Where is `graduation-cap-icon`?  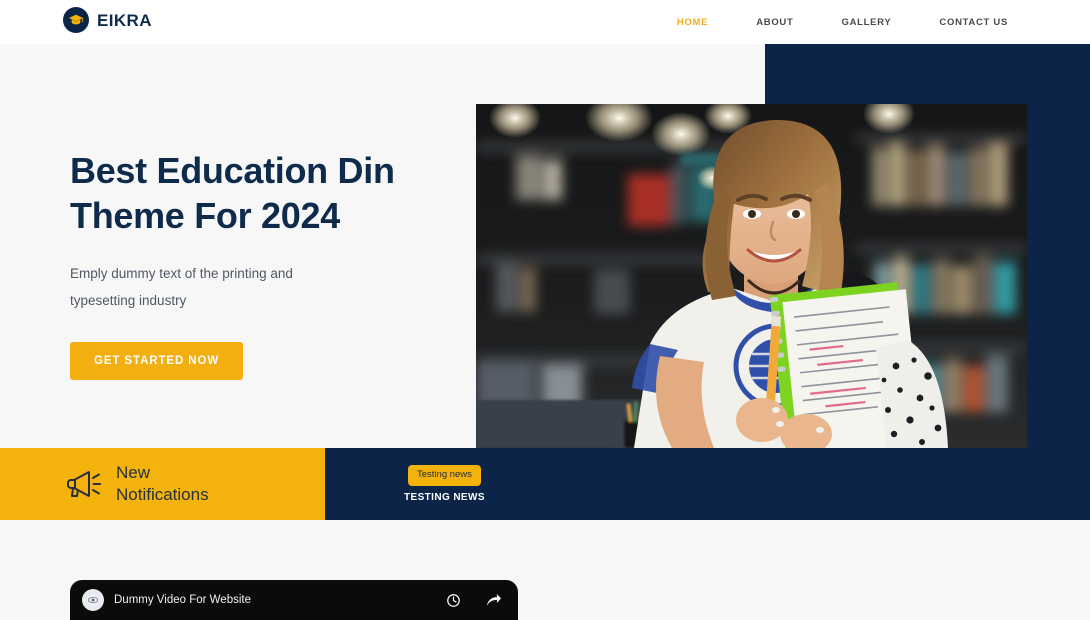 graduation-cap-icon is located at coordinates (76, 20).